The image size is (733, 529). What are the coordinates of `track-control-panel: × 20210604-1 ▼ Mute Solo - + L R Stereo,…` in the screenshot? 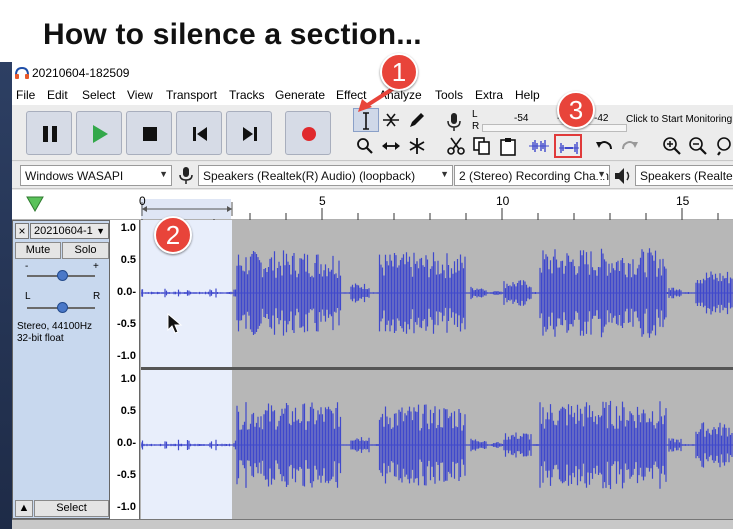 It's located at (61, 369).